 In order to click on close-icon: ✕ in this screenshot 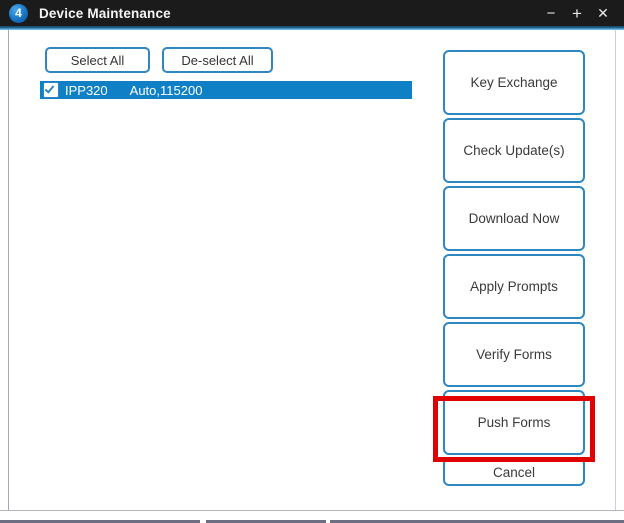, I will do `click(603, 13)`.